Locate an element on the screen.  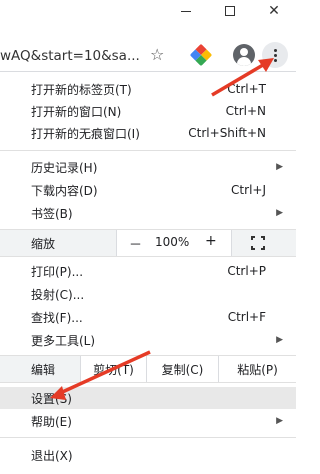
zoom-controls: － 100% + is located at coordinates (174, 243).